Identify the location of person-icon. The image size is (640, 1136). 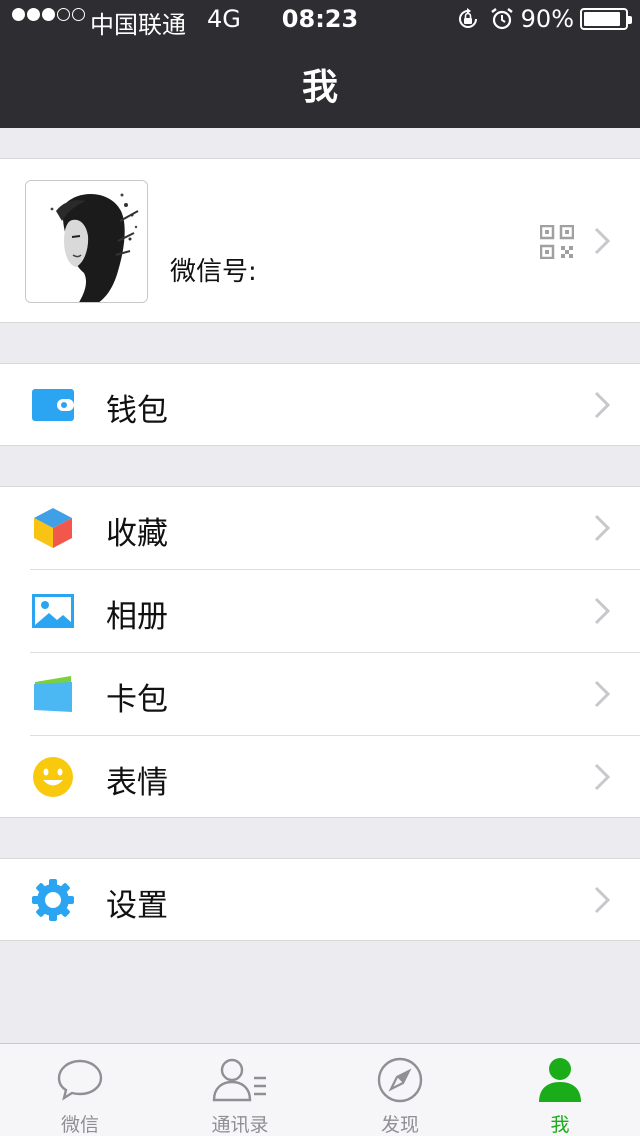
(560, 1080).